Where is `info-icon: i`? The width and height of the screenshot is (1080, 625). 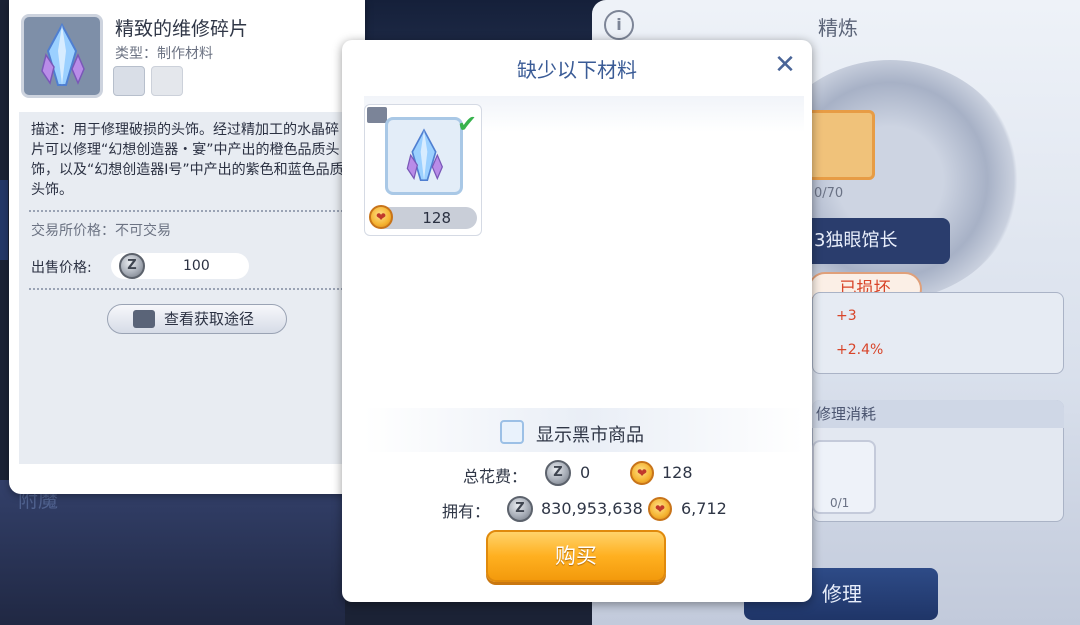 info-icon: i is located at coordinates (619, 25).